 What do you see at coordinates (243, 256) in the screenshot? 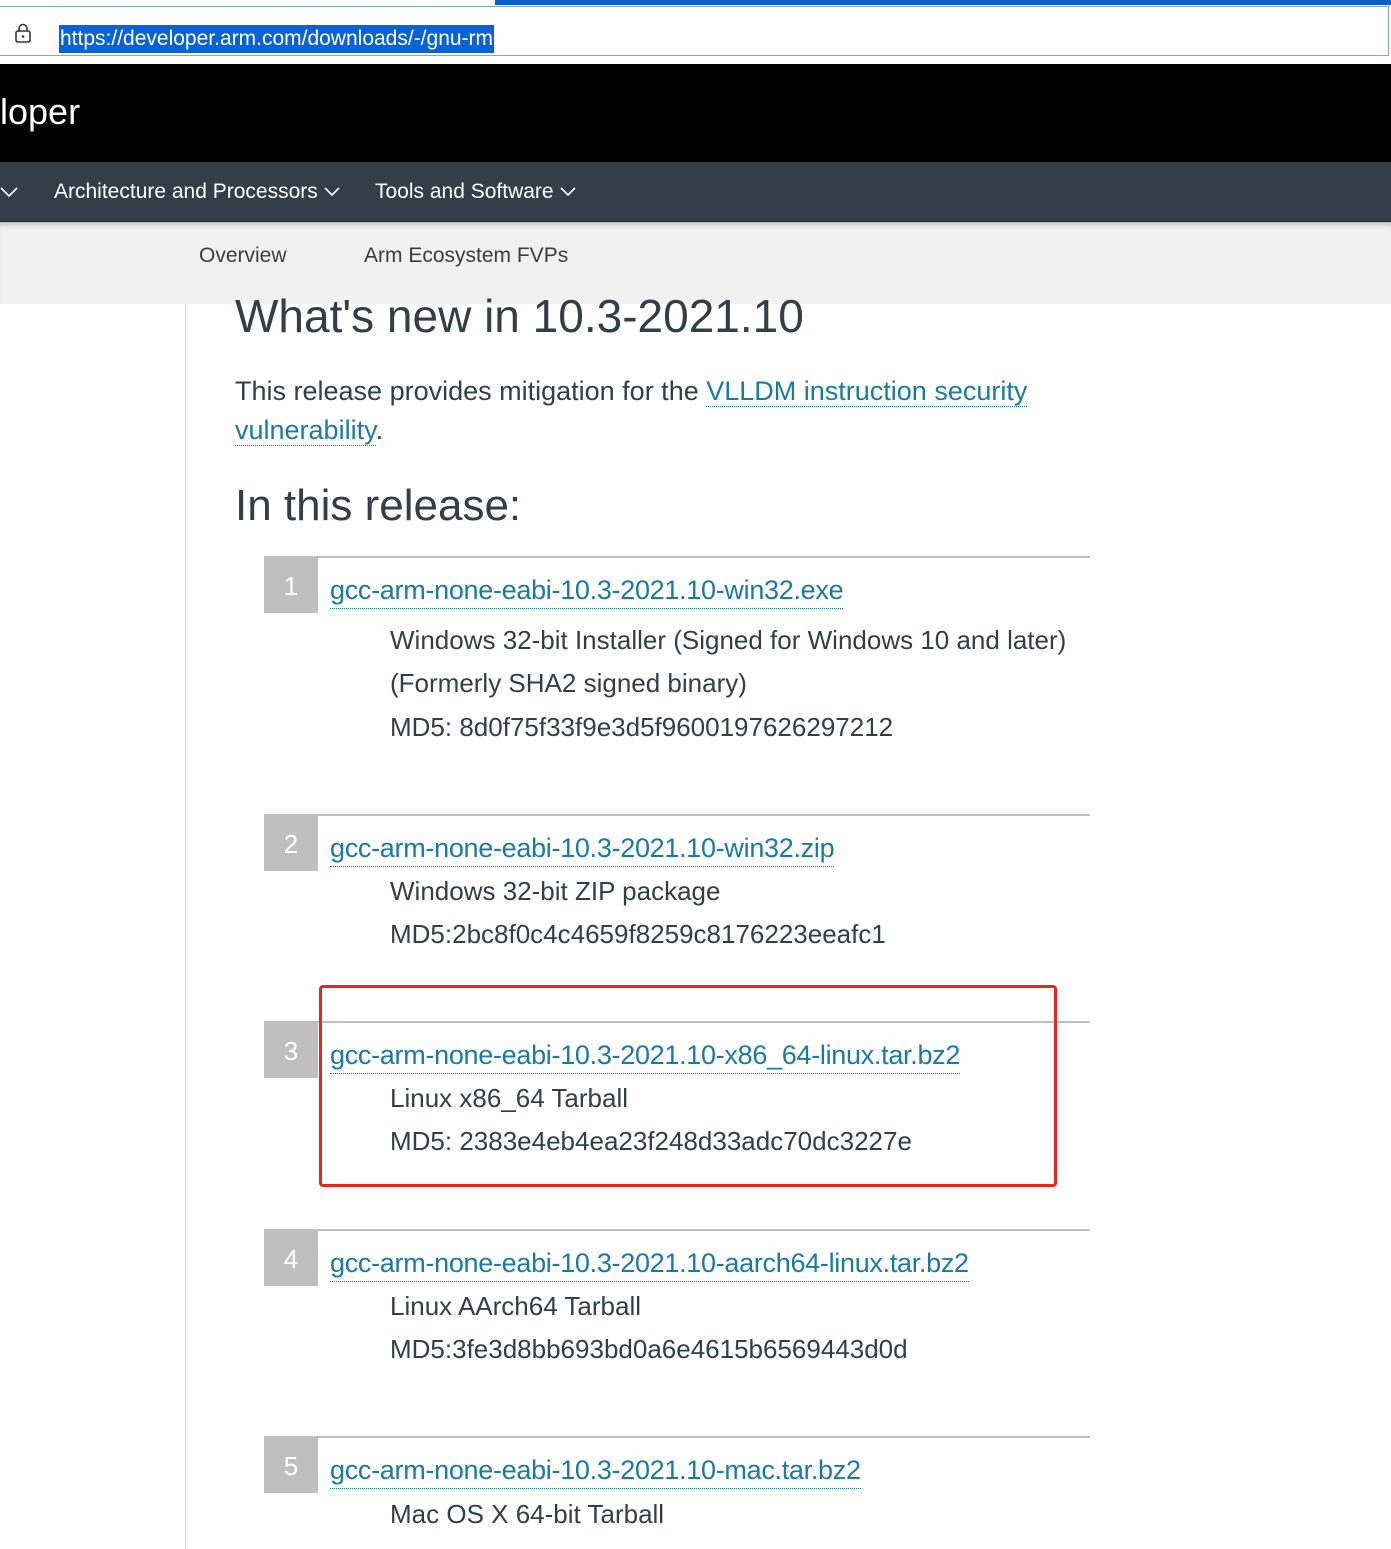
I see `sub-nav-overview: Overview` at bounding box center [243, 256].